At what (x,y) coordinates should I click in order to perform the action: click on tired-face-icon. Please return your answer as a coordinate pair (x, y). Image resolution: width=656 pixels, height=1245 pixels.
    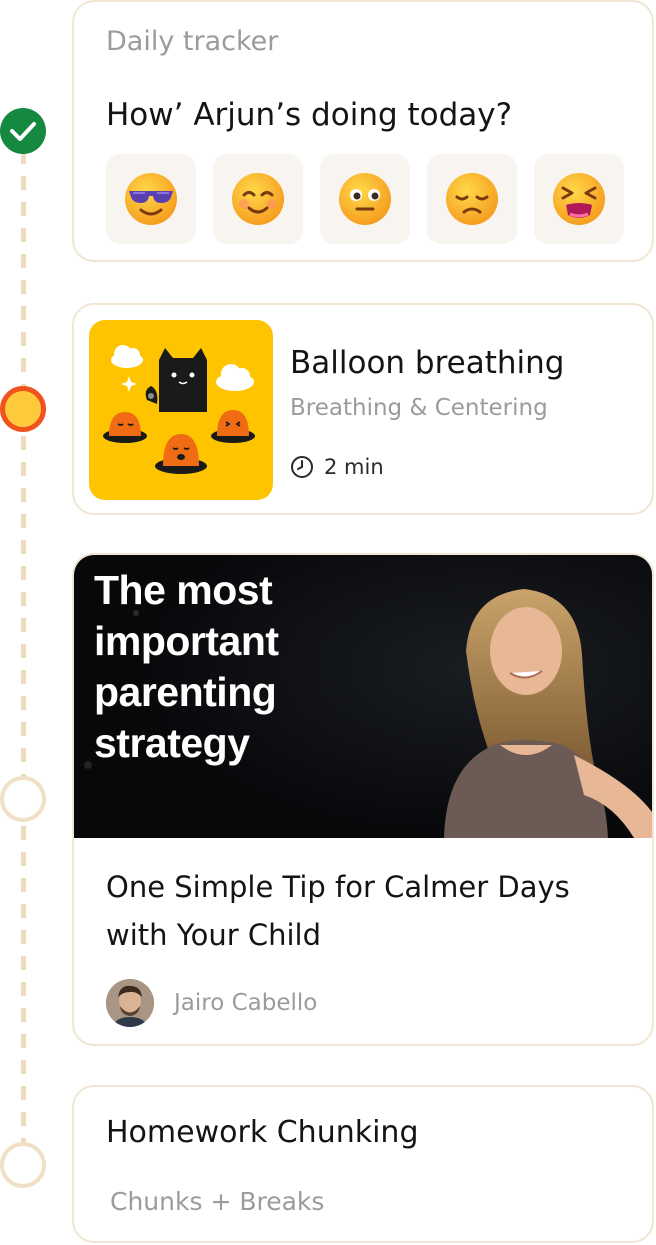
    Looking at the image, I should click on (579, 199).